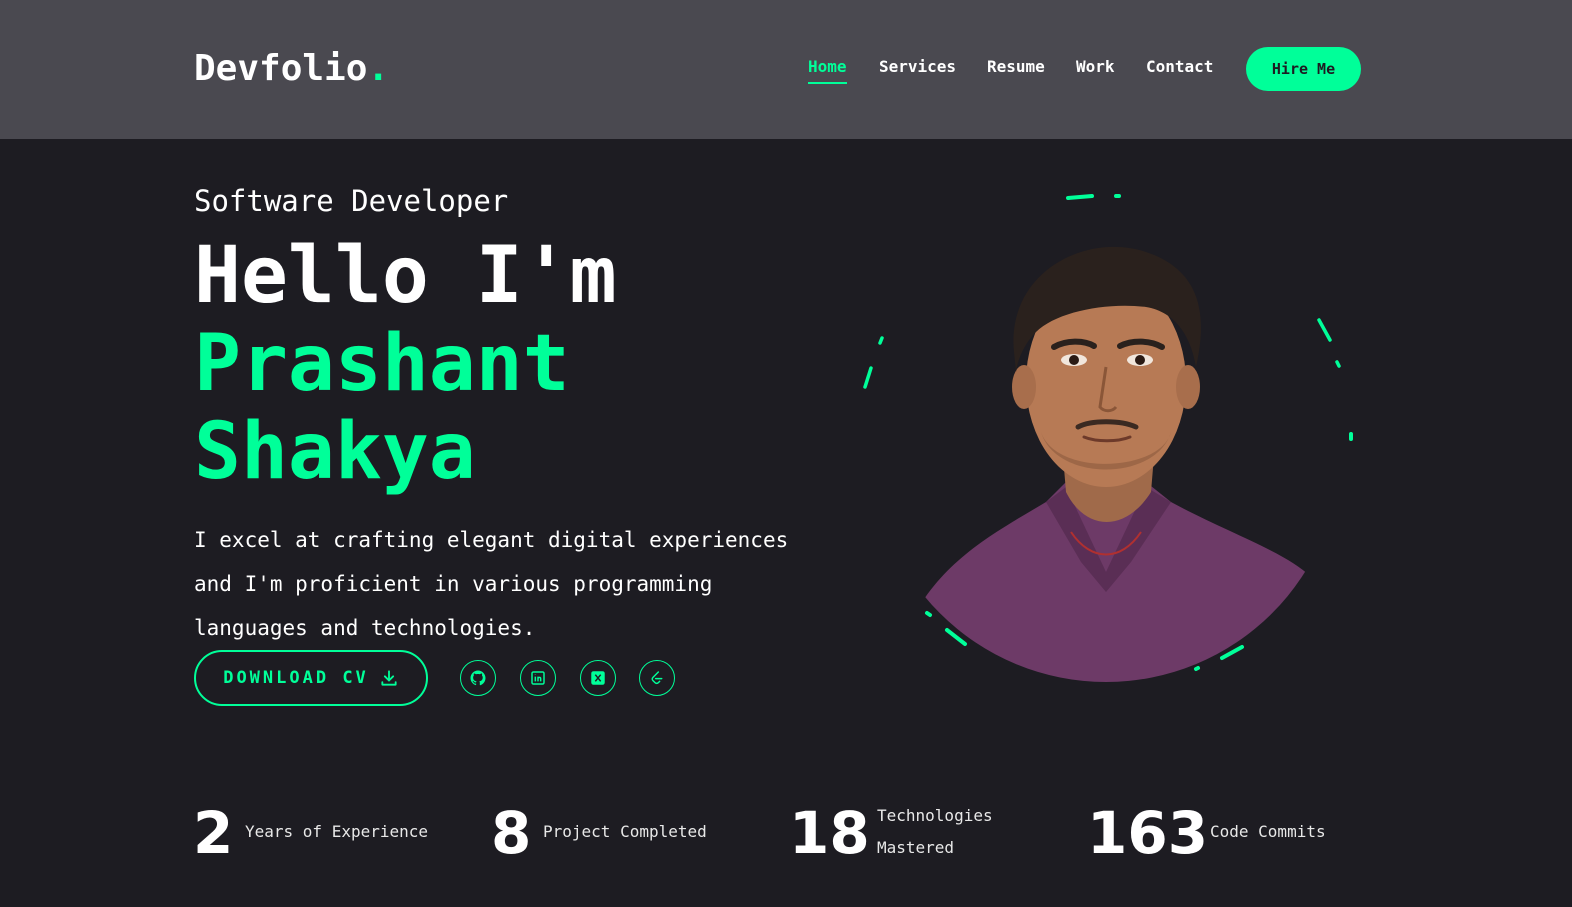 The image size is (1572, 907). Describe the element at coordinates (335, 452) in the screenshot. I see `name-last: Shakya` at that location.